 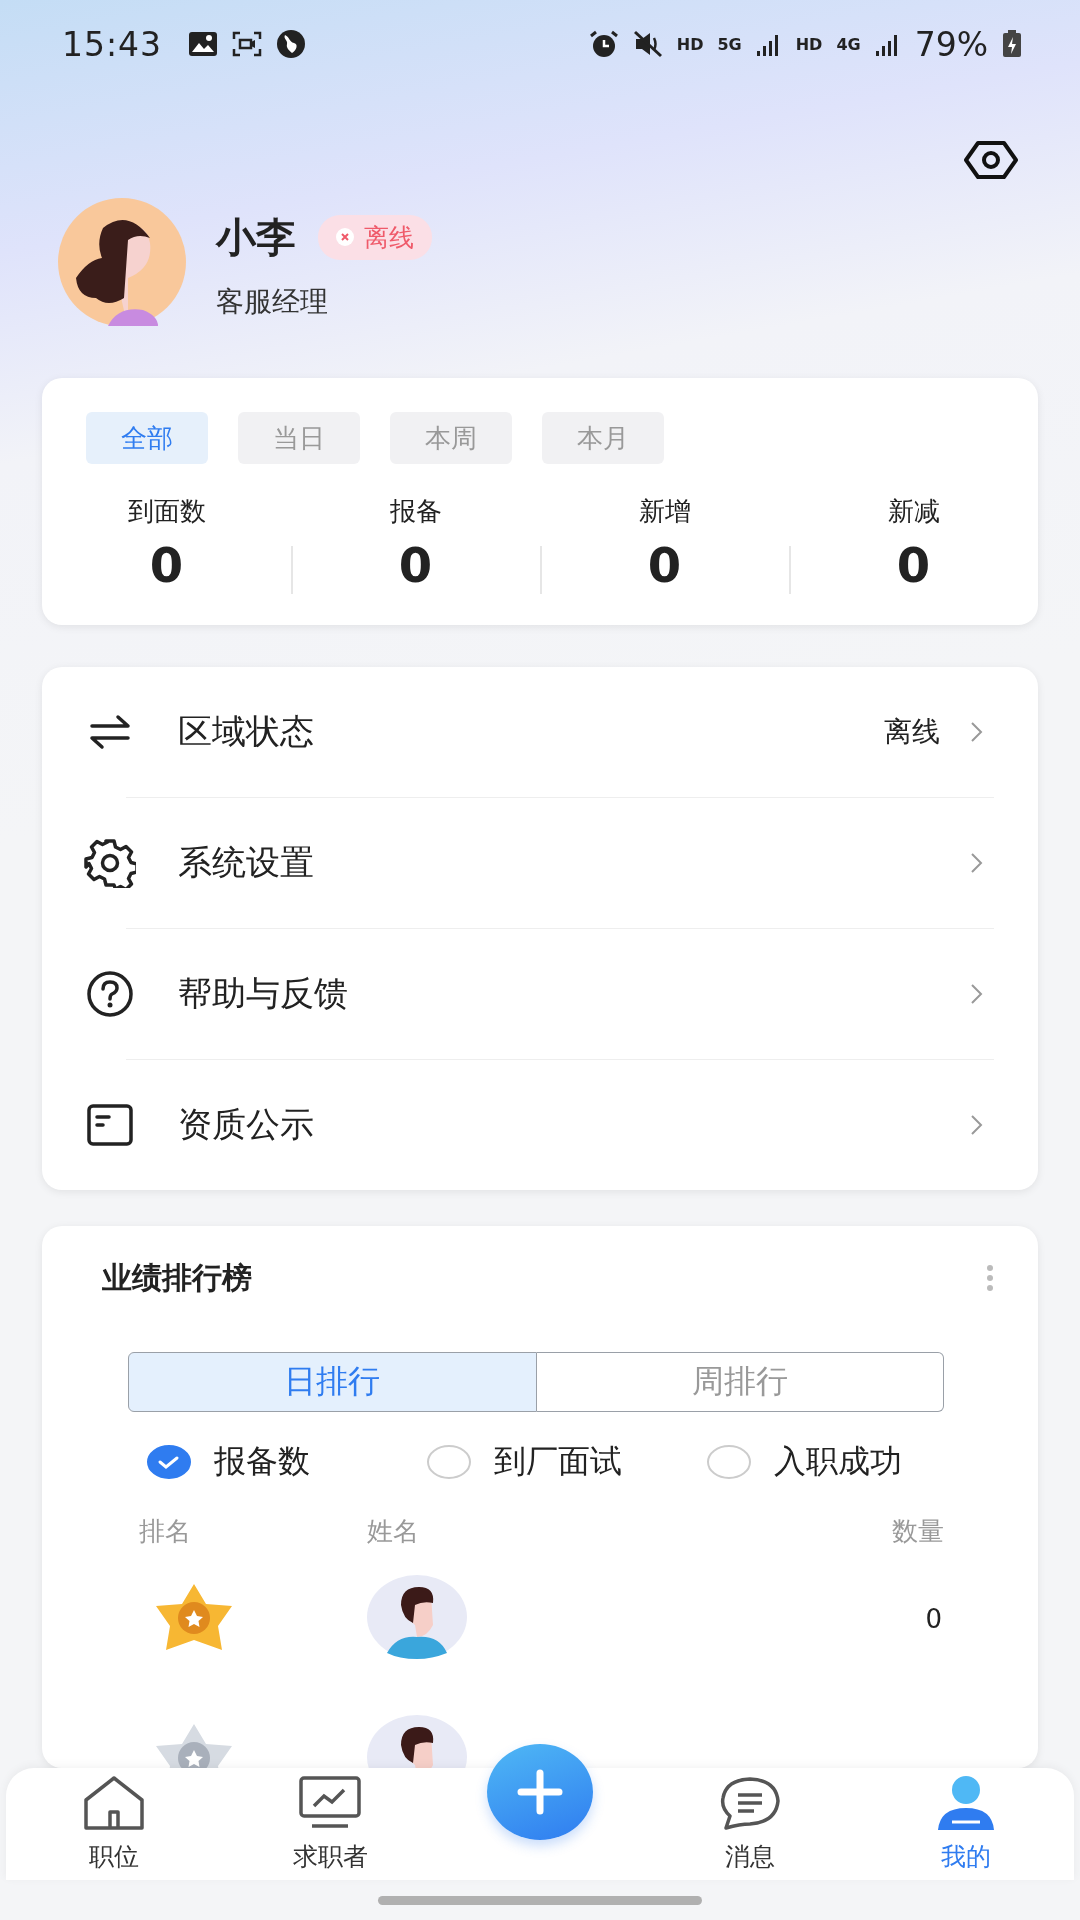 What do you see at coordinates (918, 1531) in the screenshot?
I see `column-header: 数量` at bounding box center [918, 1531].